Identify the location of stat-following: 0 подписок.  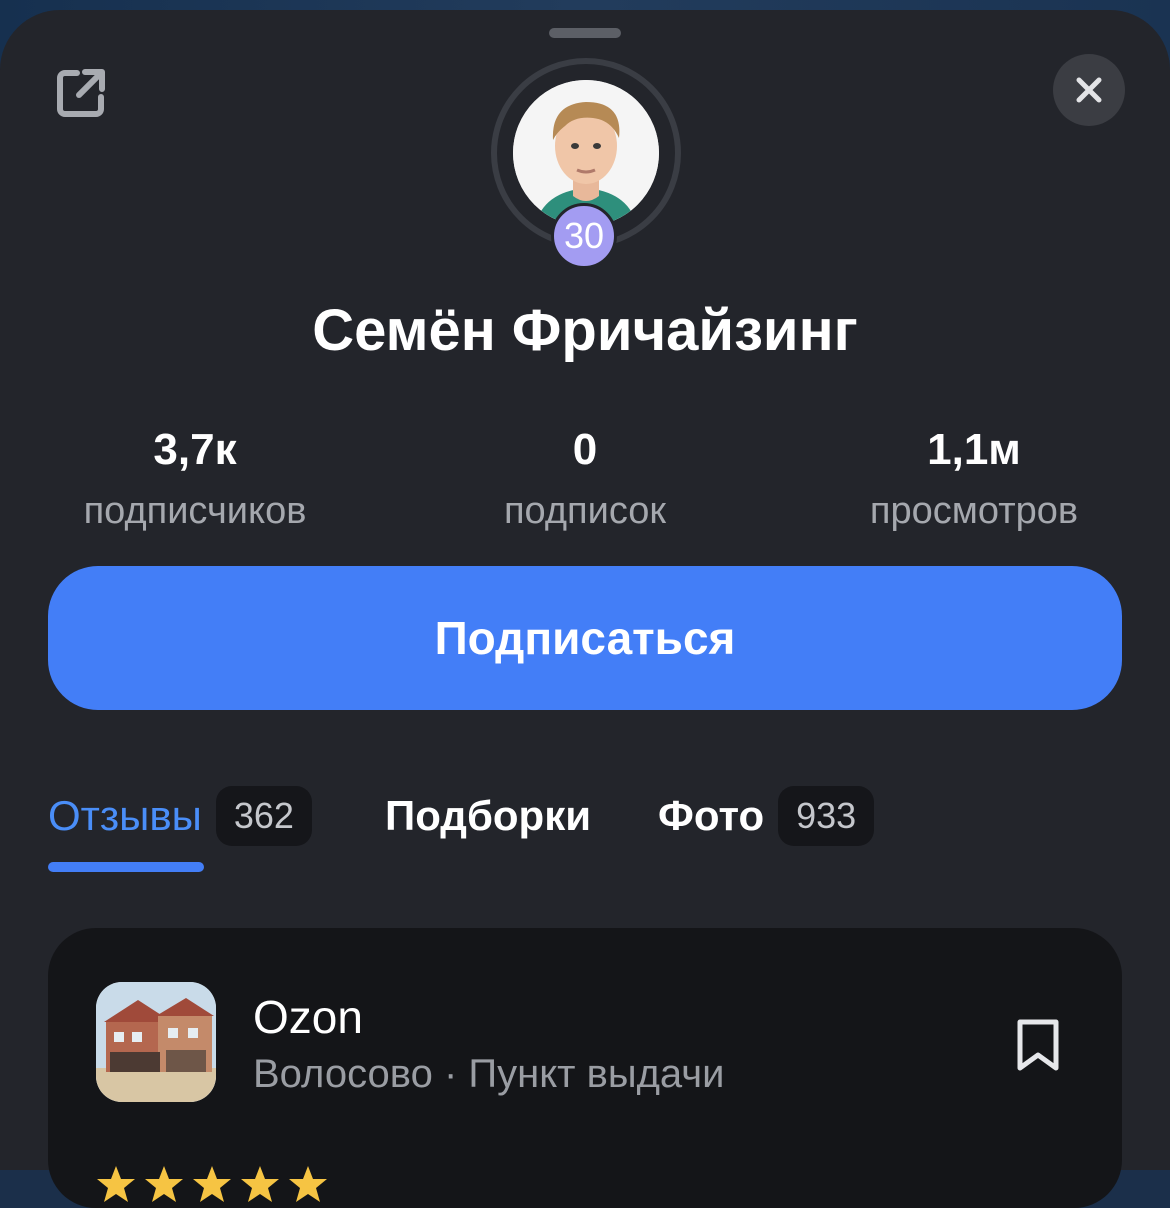
(585, 481).